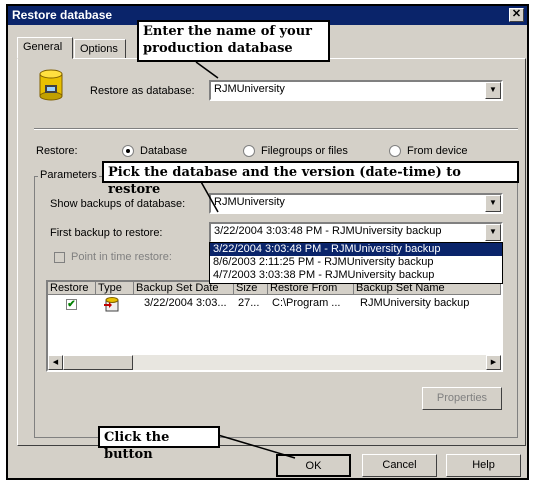 This screenshot has height=486, width=535. Describe the element at coordinates (256, 446) in the screenshot. I see `arrow-click-button` at that location.